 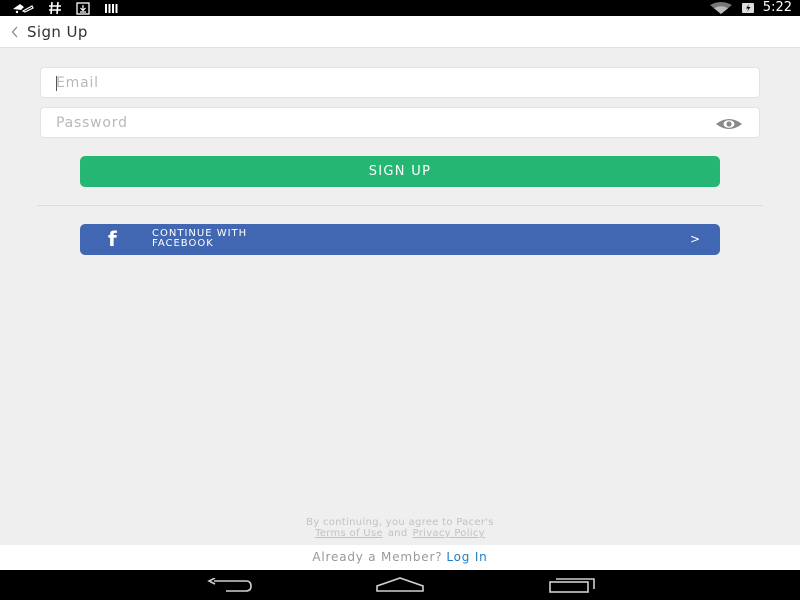 I want to click on log-in-link: Log In, so click(x=466, y=557).